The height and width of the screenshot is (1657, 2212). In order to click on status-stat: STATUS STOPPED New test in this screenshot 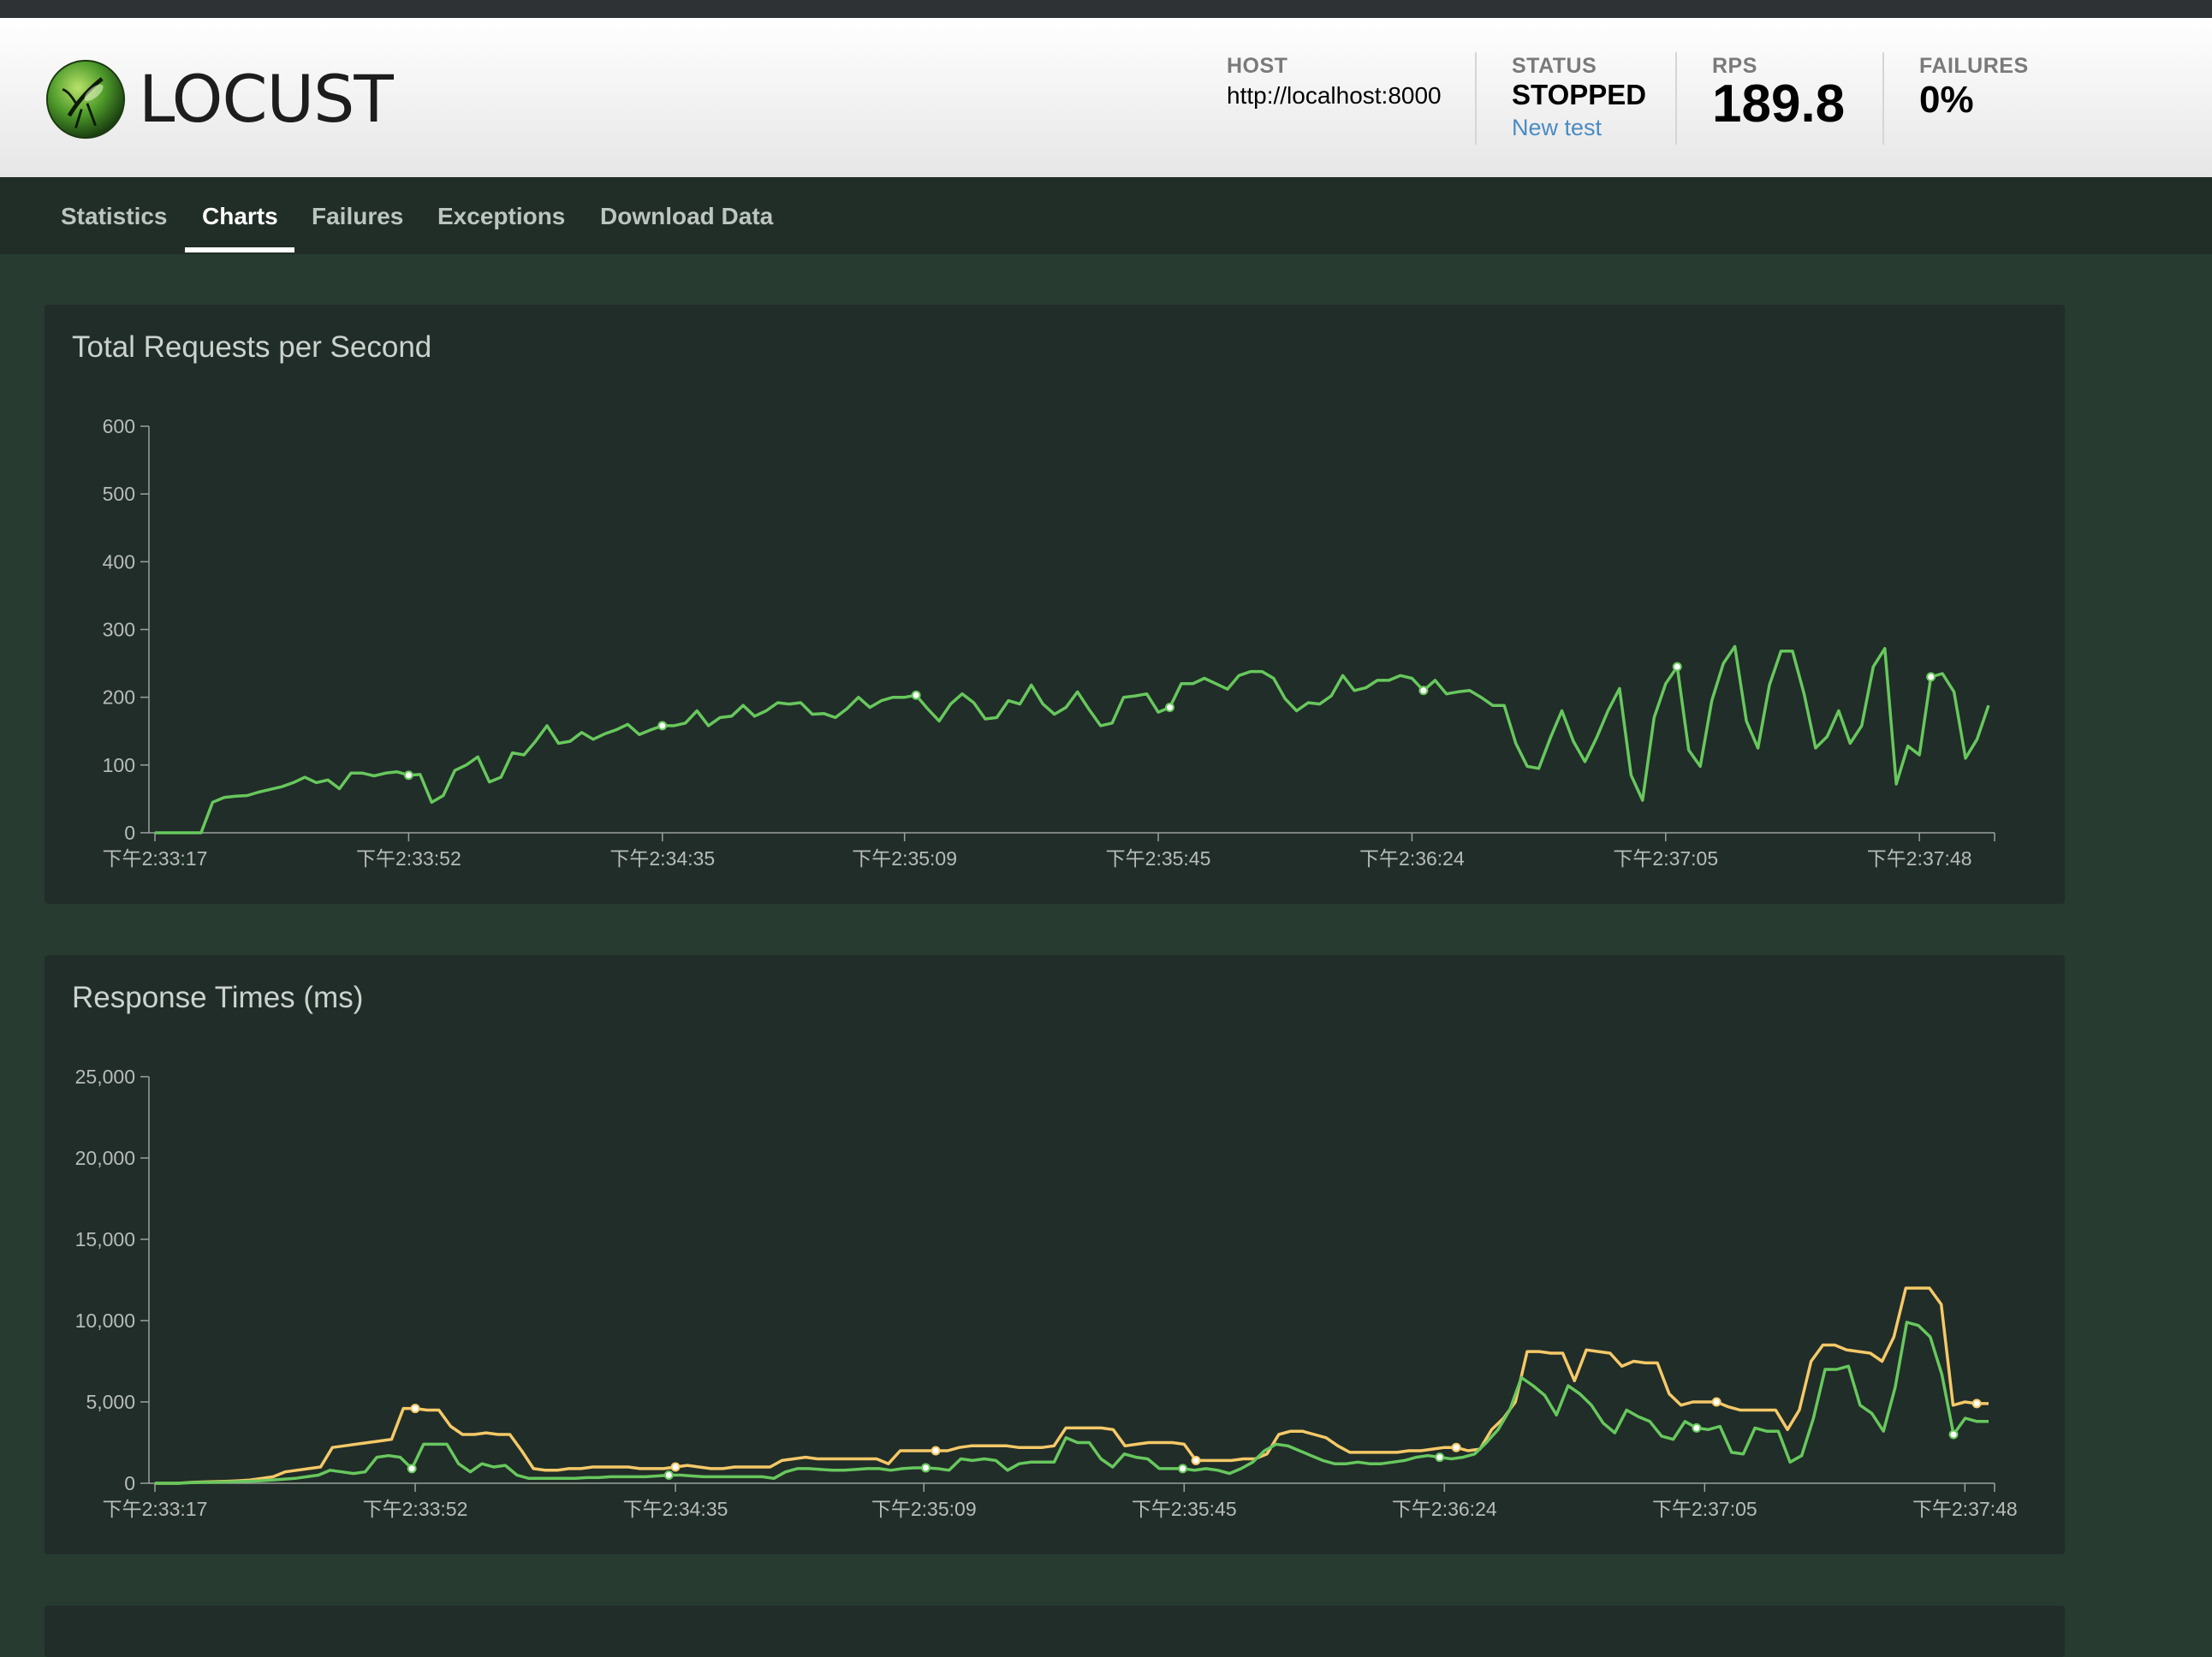, I will do `click(1579, 97)`.